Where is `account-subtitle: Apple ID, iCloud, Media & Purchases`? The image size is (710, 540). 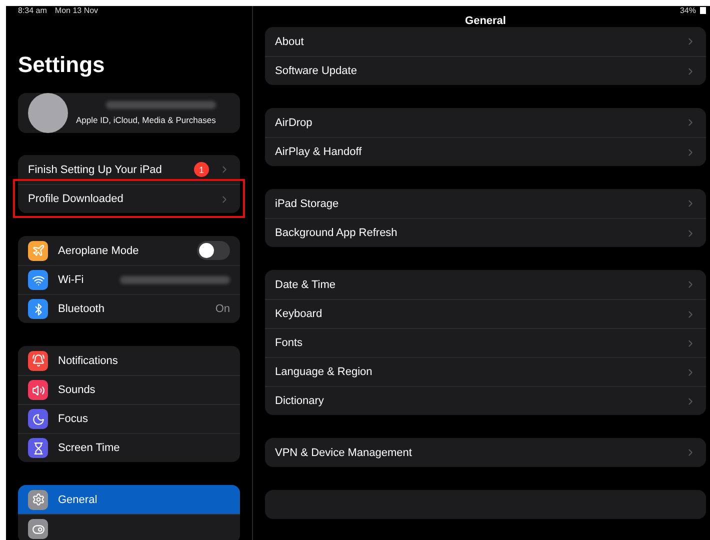
account-subtitle: Apple ID, iCloud, Media & Purchases is located at coordinates (146, 120).